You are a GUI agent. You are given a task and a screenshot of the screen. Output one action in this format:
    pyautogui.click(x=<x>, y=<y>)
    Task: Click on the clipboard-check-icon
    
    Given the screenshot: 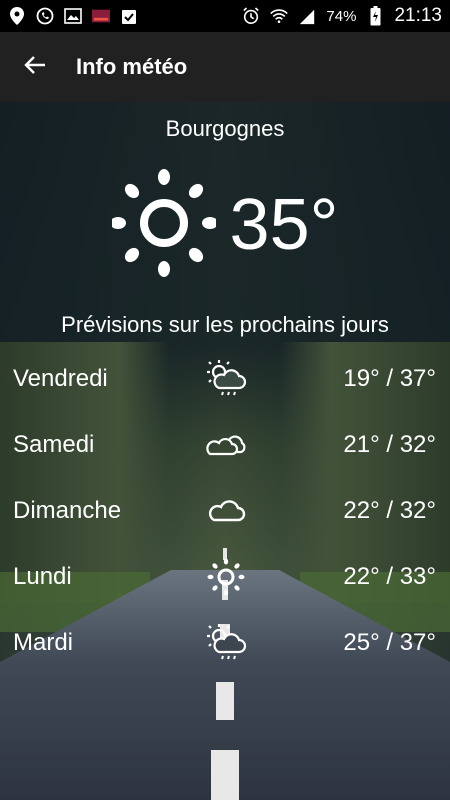 What is the action you would take?
    pyautogui.click(x=129, y=16)
    